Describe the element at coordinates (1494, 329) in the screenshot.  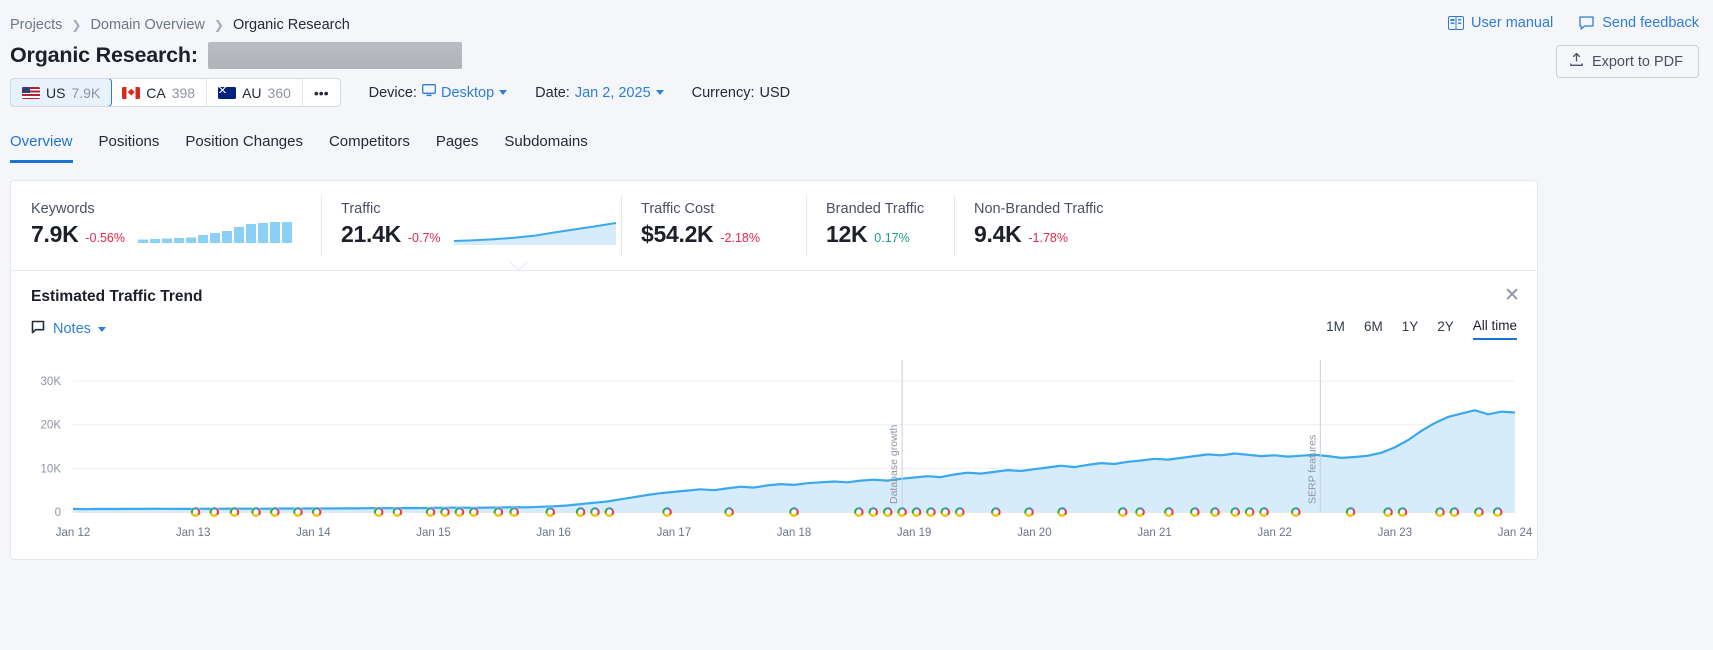
I see `range-all-time: All time` at that location.